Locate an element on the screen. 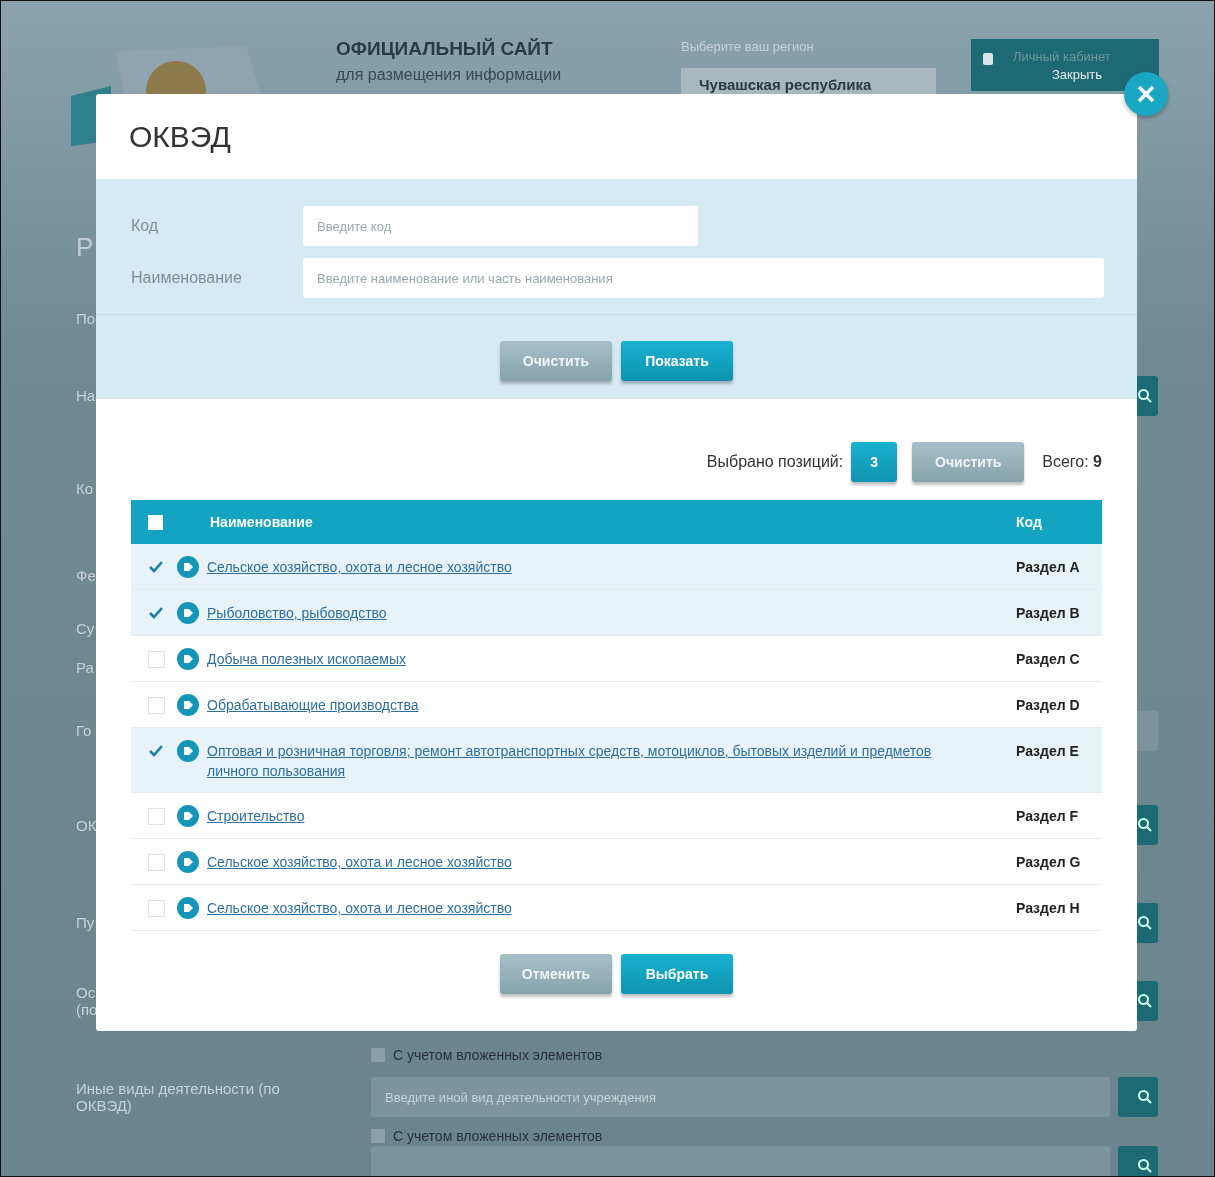 The width and height of the screenshot is (1215, 1177). field-label: Фе is located at coordinates (86, 575).